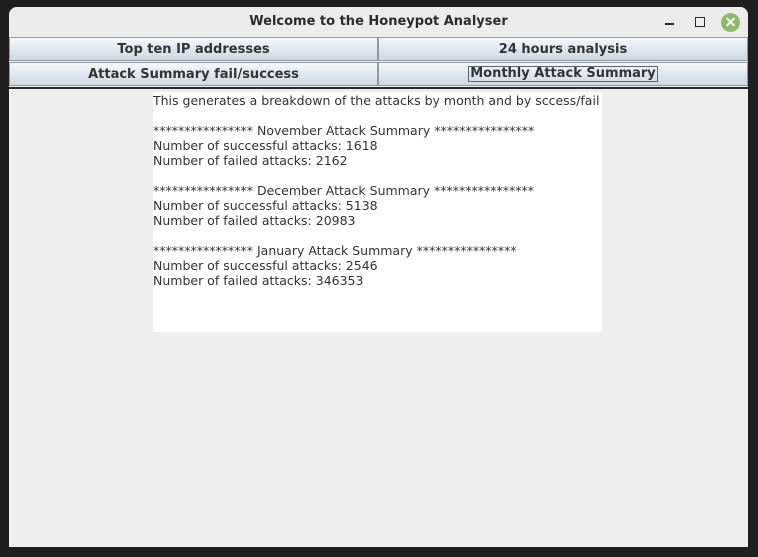 This screenshot has width=758, height=557. I want to click on minimize-icon, so click(669, 24).